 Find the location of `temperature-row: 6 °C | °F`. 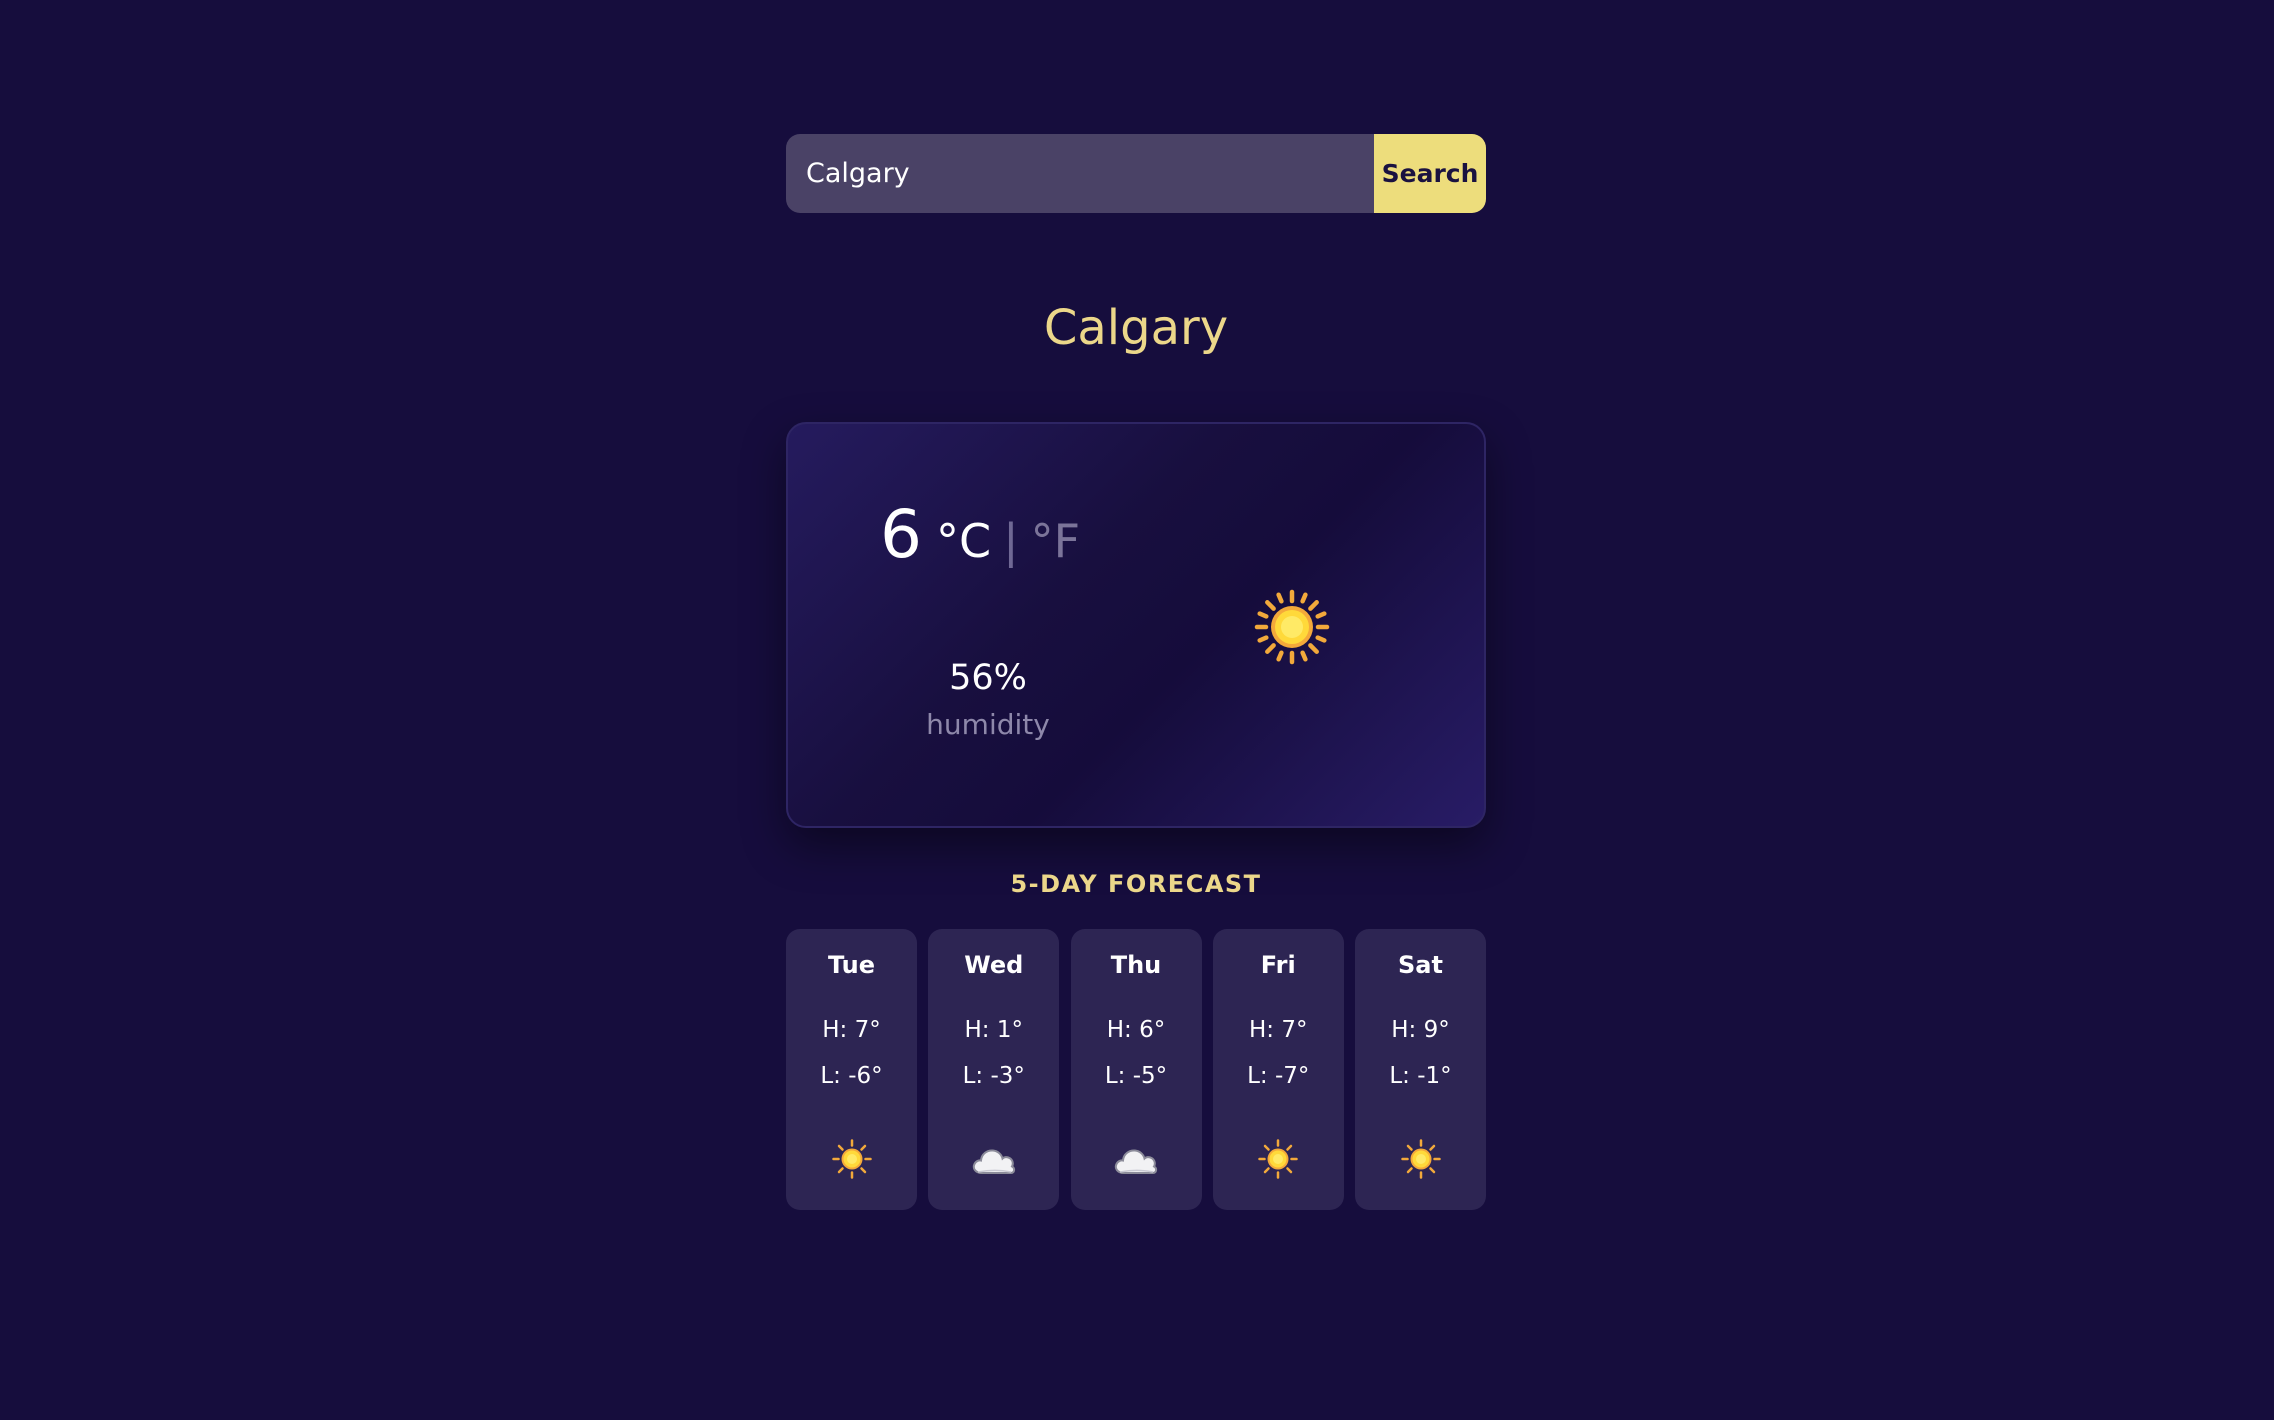

temperature-row: 6 °C | °F is located at coordinates (980, 534).